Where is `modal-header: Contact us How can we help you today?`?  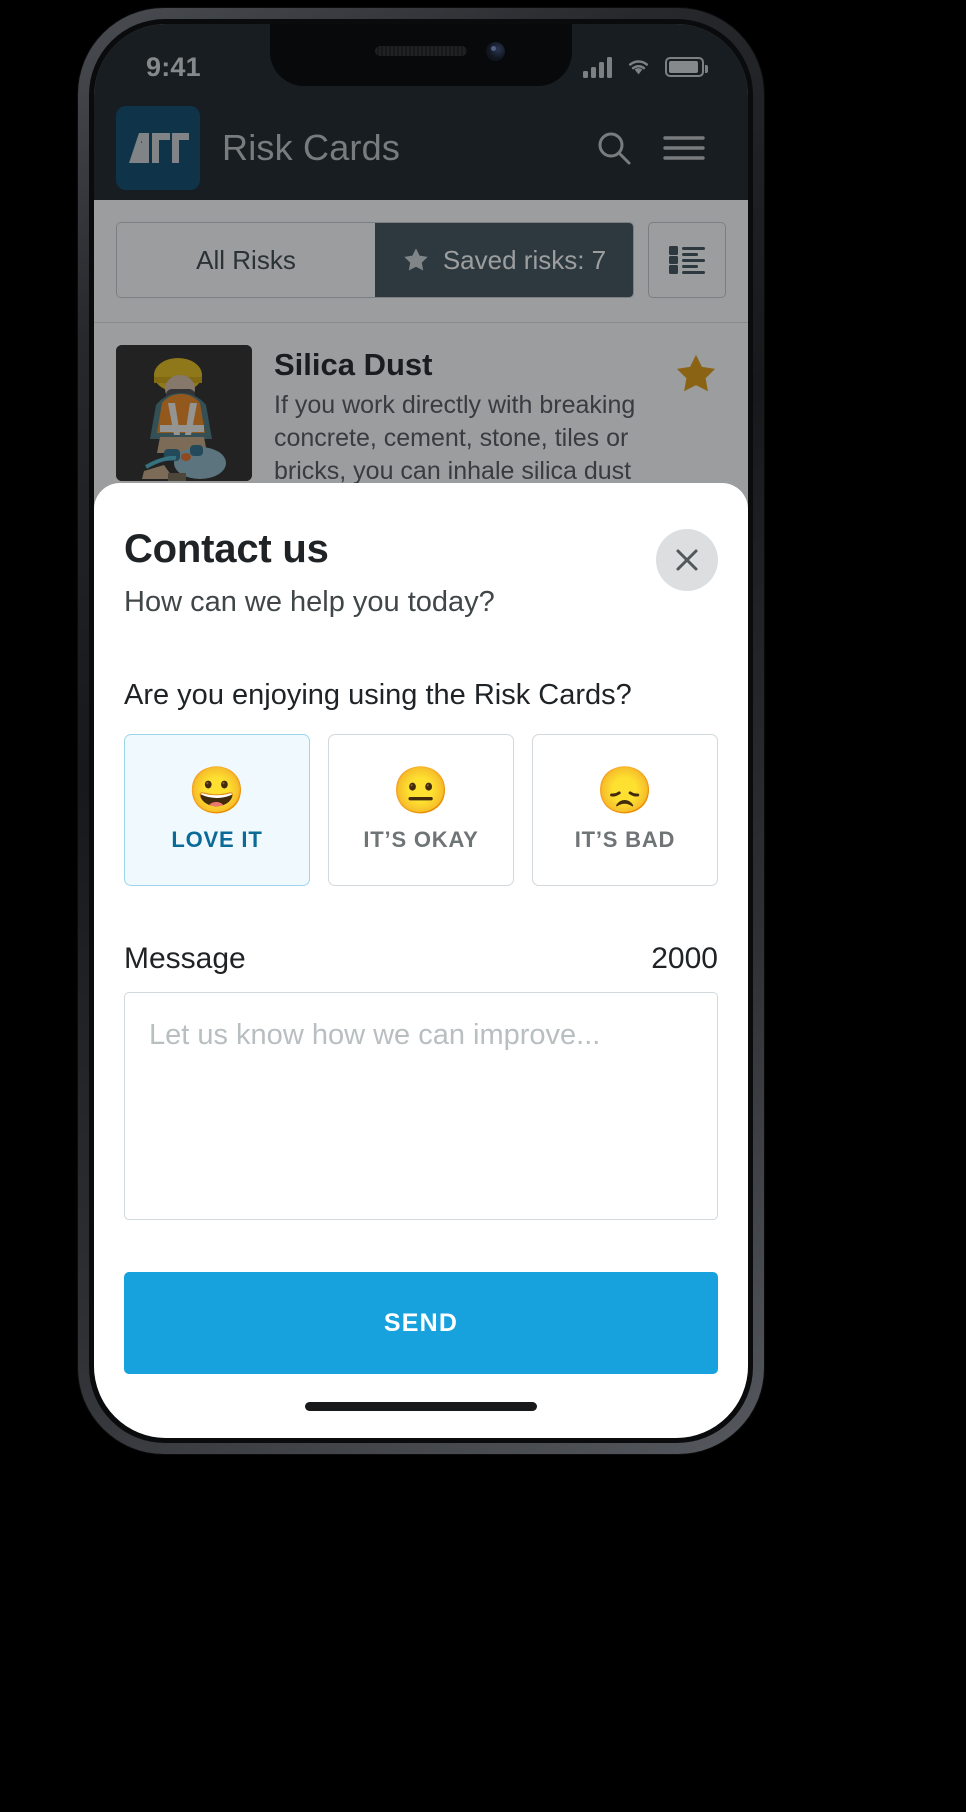 modal-header: Contact us How can we help you today? is located at coordinates (421, 573).